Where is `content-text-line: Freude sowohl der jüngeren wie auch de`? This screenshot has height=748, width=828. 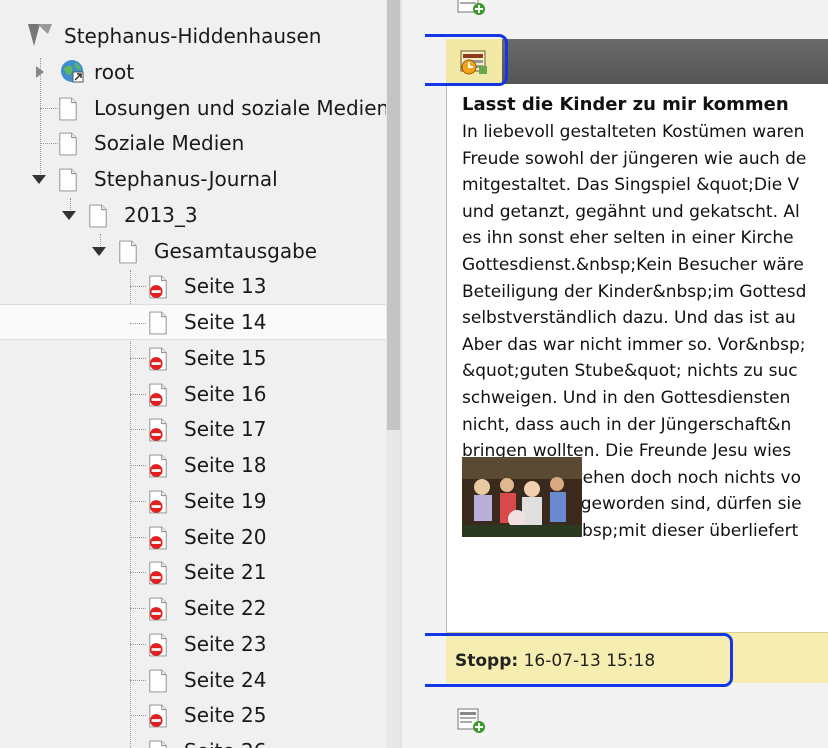 content-text-line: Freude sowohl der jüngeren wie auch de is located at coordinates (634, 158).